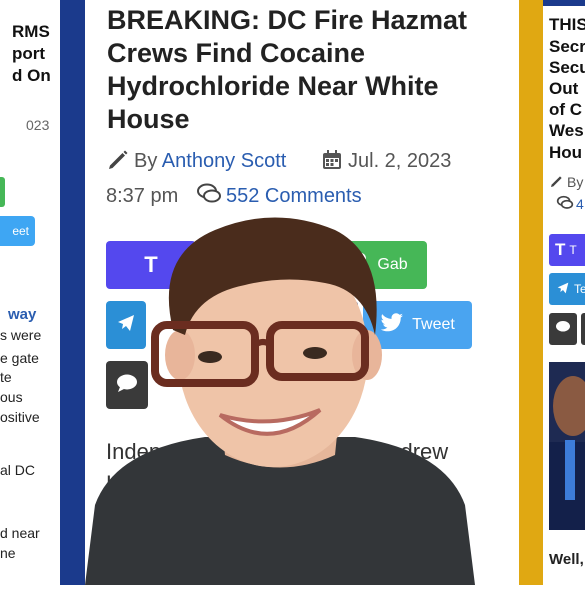 This screenshot has height=590, width=585. Describe the element at coordinates (332, 162) in the screenshot. I see `calendar-icon` at that location.